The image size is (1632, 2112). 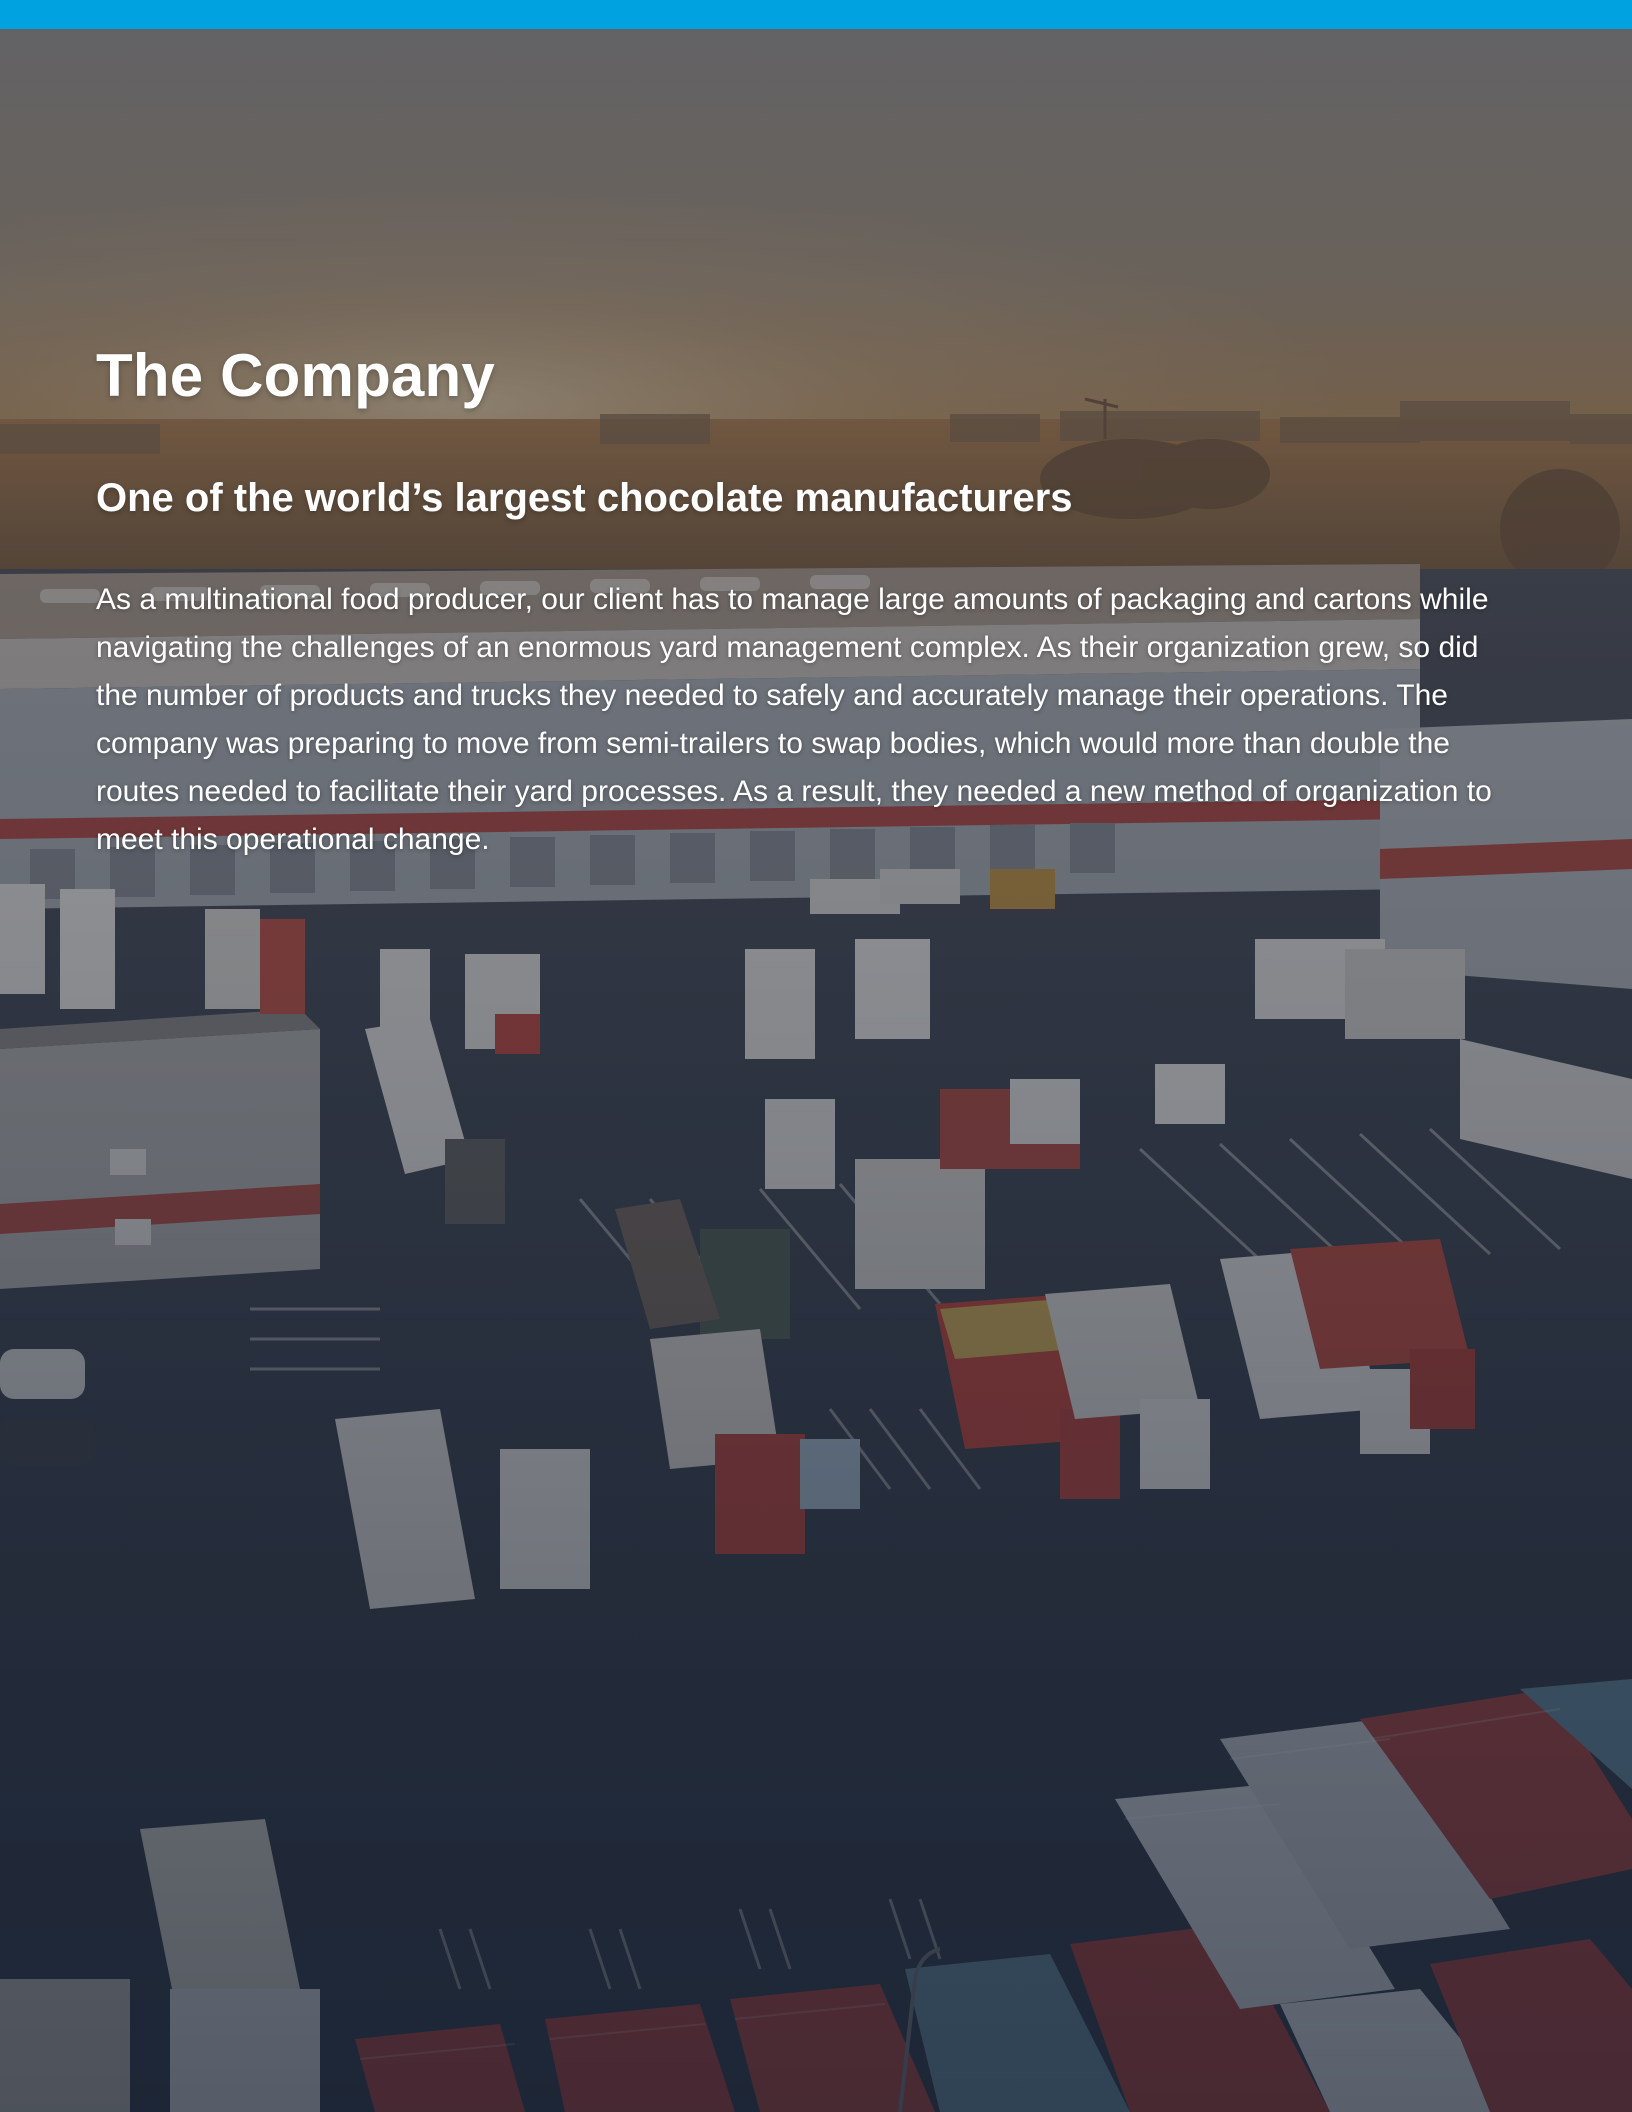 I want to click on section-title: The Company, so click(x=295, y=375).